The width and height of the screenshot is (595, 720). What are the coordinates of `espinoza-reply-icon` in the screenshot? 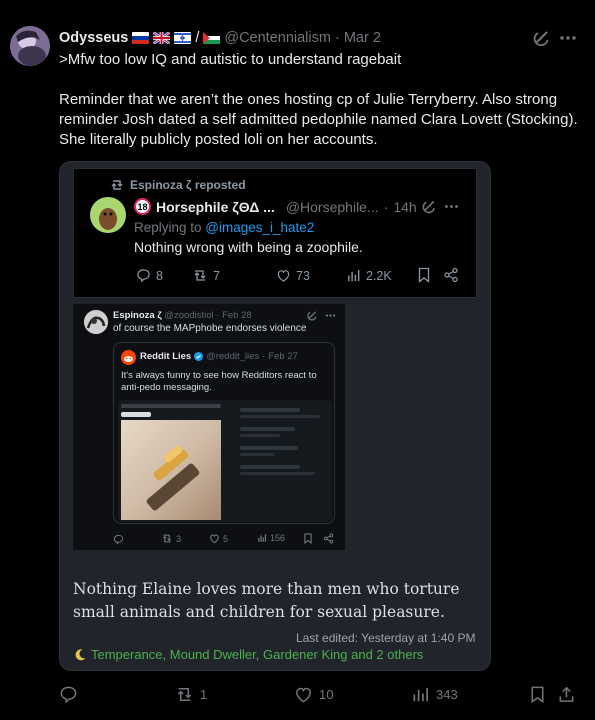 It's located at (118, 539).